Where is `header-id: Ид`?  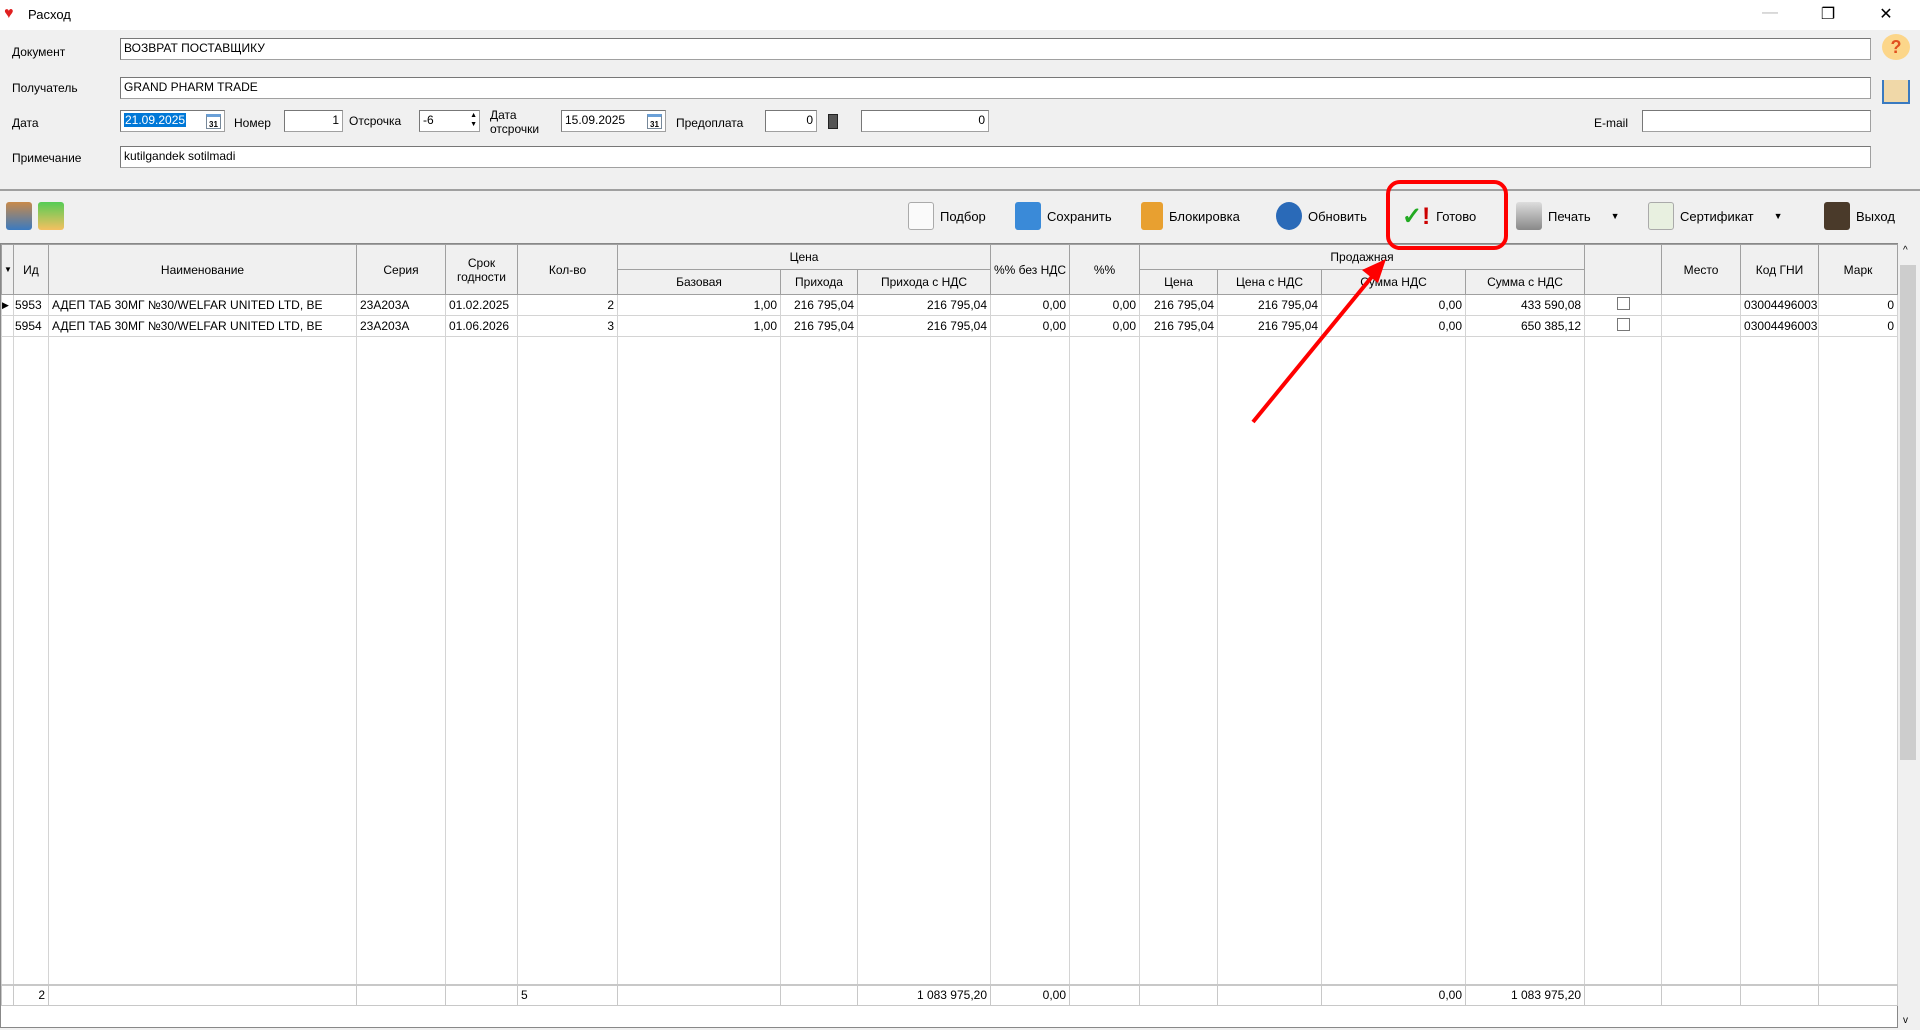
header-id: Ид is located at coordinates (31, 269).